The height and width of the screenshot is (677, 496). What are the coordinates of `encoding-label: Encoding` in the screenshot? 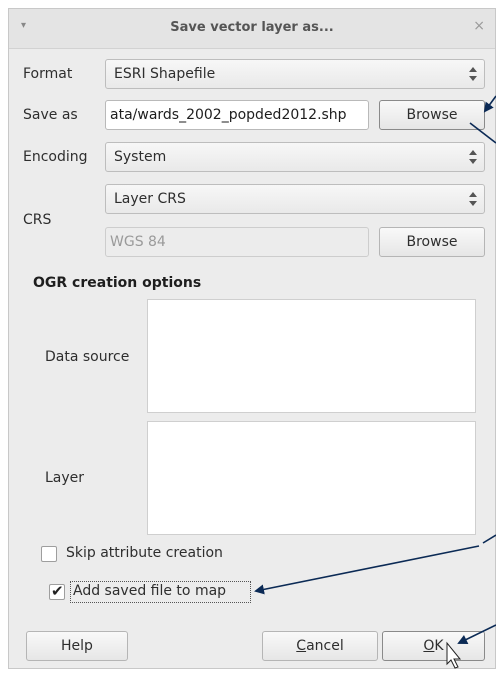 It's located at (55, 157).